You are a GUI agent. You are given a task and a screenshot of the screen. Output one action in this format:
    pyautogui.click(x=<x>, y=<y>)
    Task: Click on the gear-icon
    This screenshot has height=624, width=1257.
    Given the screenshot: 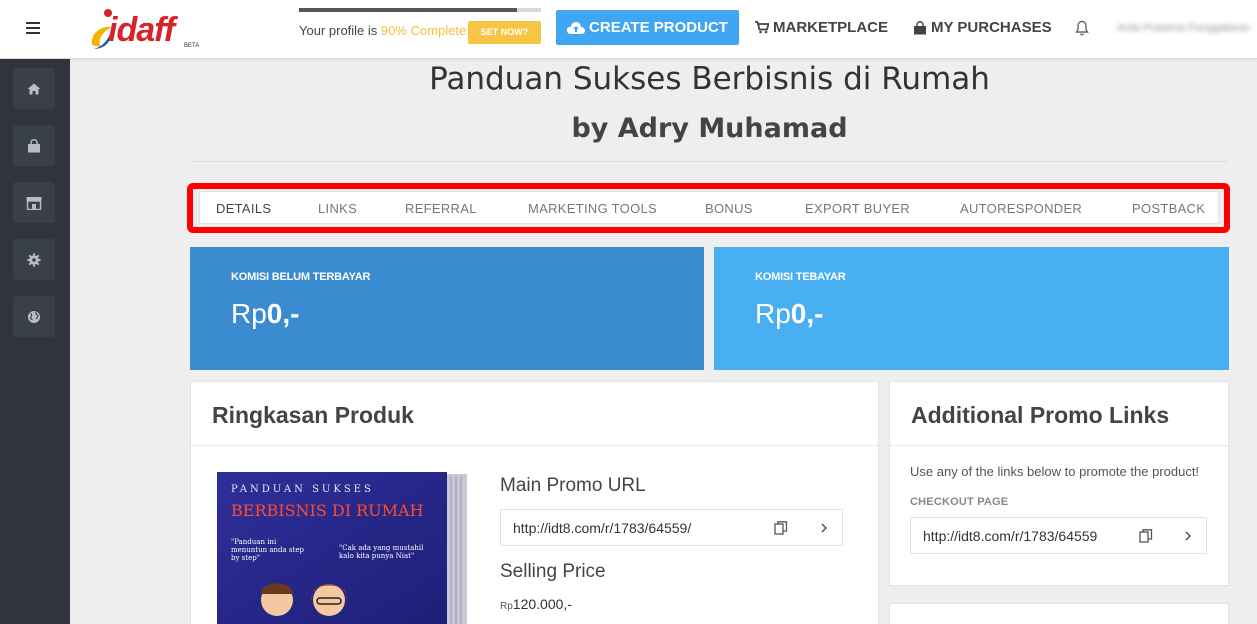 What is the action you would take?
    pyautogui.click(x=34, y=259)
    